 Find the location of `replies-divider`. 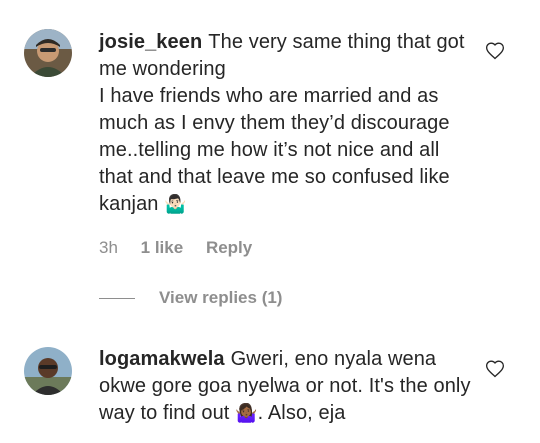

replies-divider is located at coordinates (117, 298).